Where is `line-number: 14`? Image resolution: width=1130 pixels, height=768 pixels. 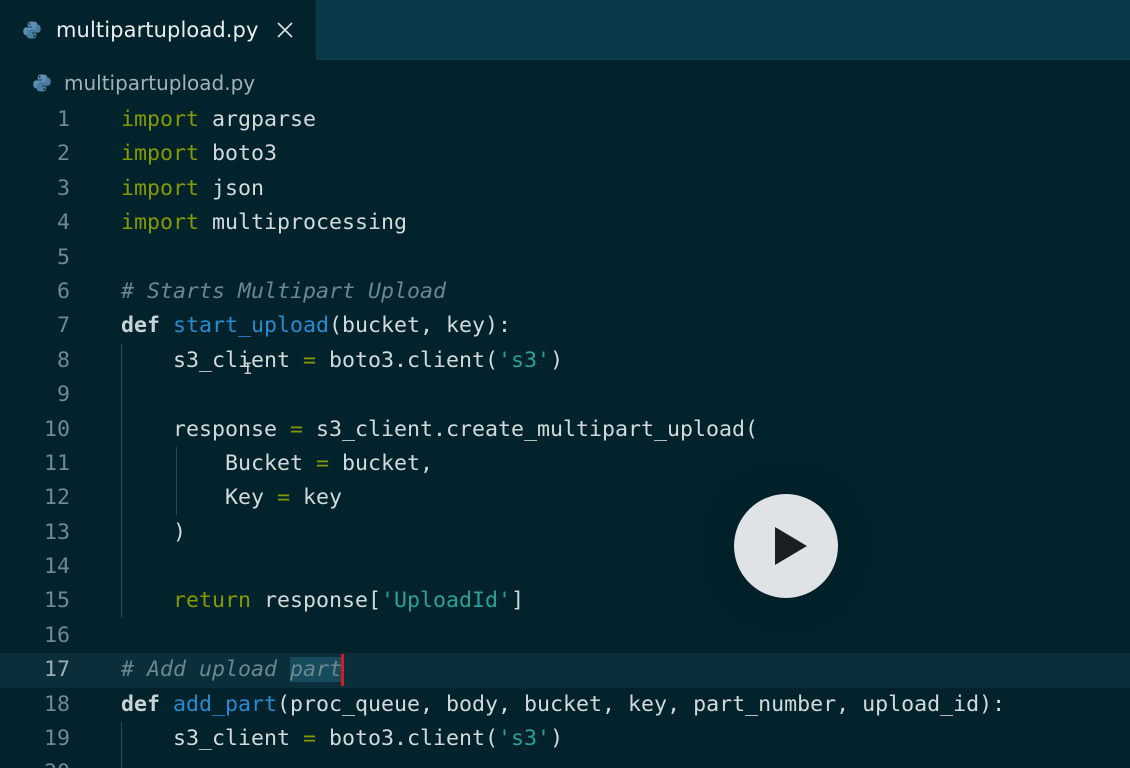 line-number: 14 is located at coordinates (56, 567).